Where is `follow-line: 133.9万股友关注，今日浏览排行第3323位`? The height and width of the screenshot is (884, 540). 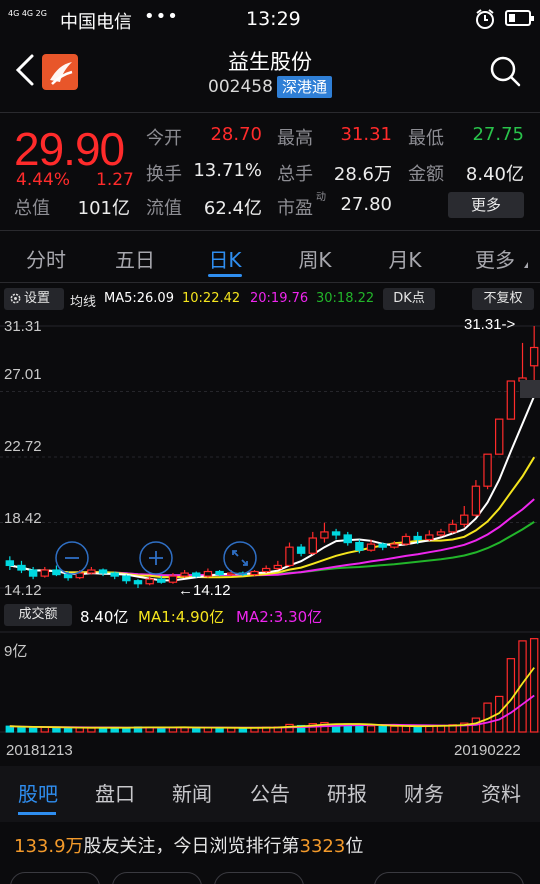
follow-line: 133.9万股友关注，今日浏览排行第3323位 is located at coordinates (188, 845).